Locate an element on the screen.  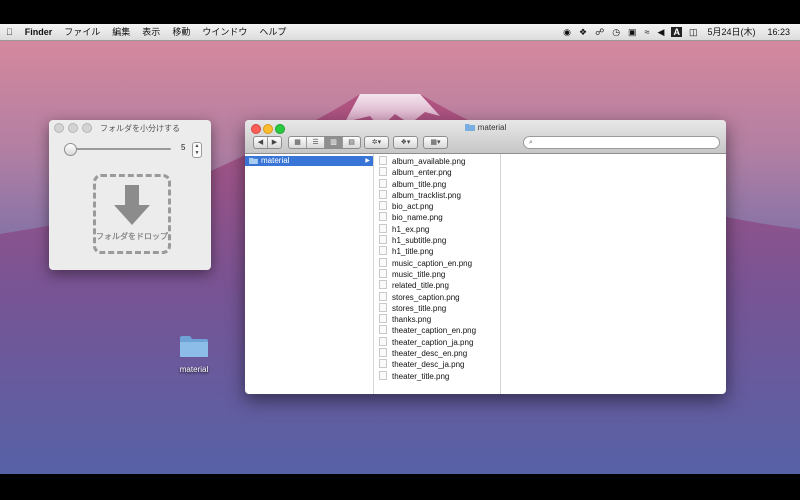
drop-zone-label: フォルダをドロップ is located at coordinates (132, 236).